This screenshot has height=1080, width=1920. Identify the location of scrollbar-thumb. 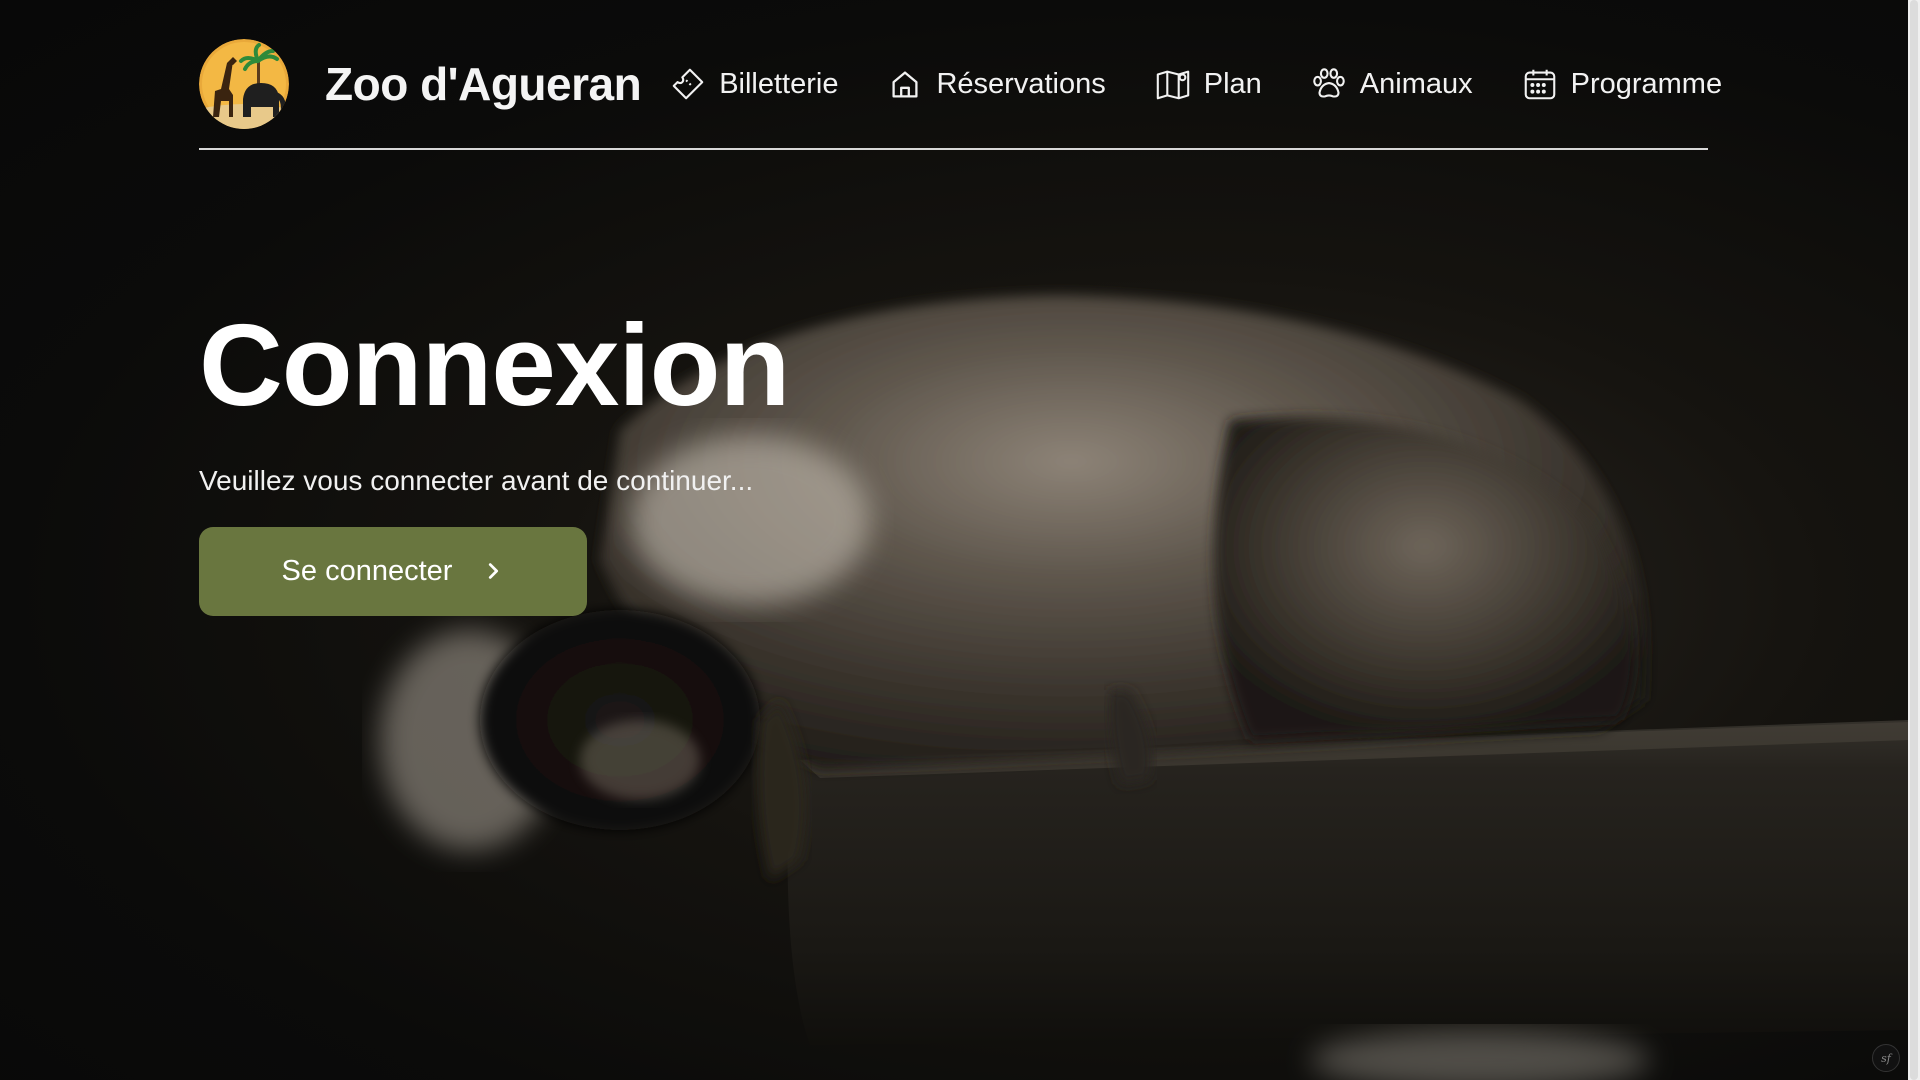
(1914, 540).